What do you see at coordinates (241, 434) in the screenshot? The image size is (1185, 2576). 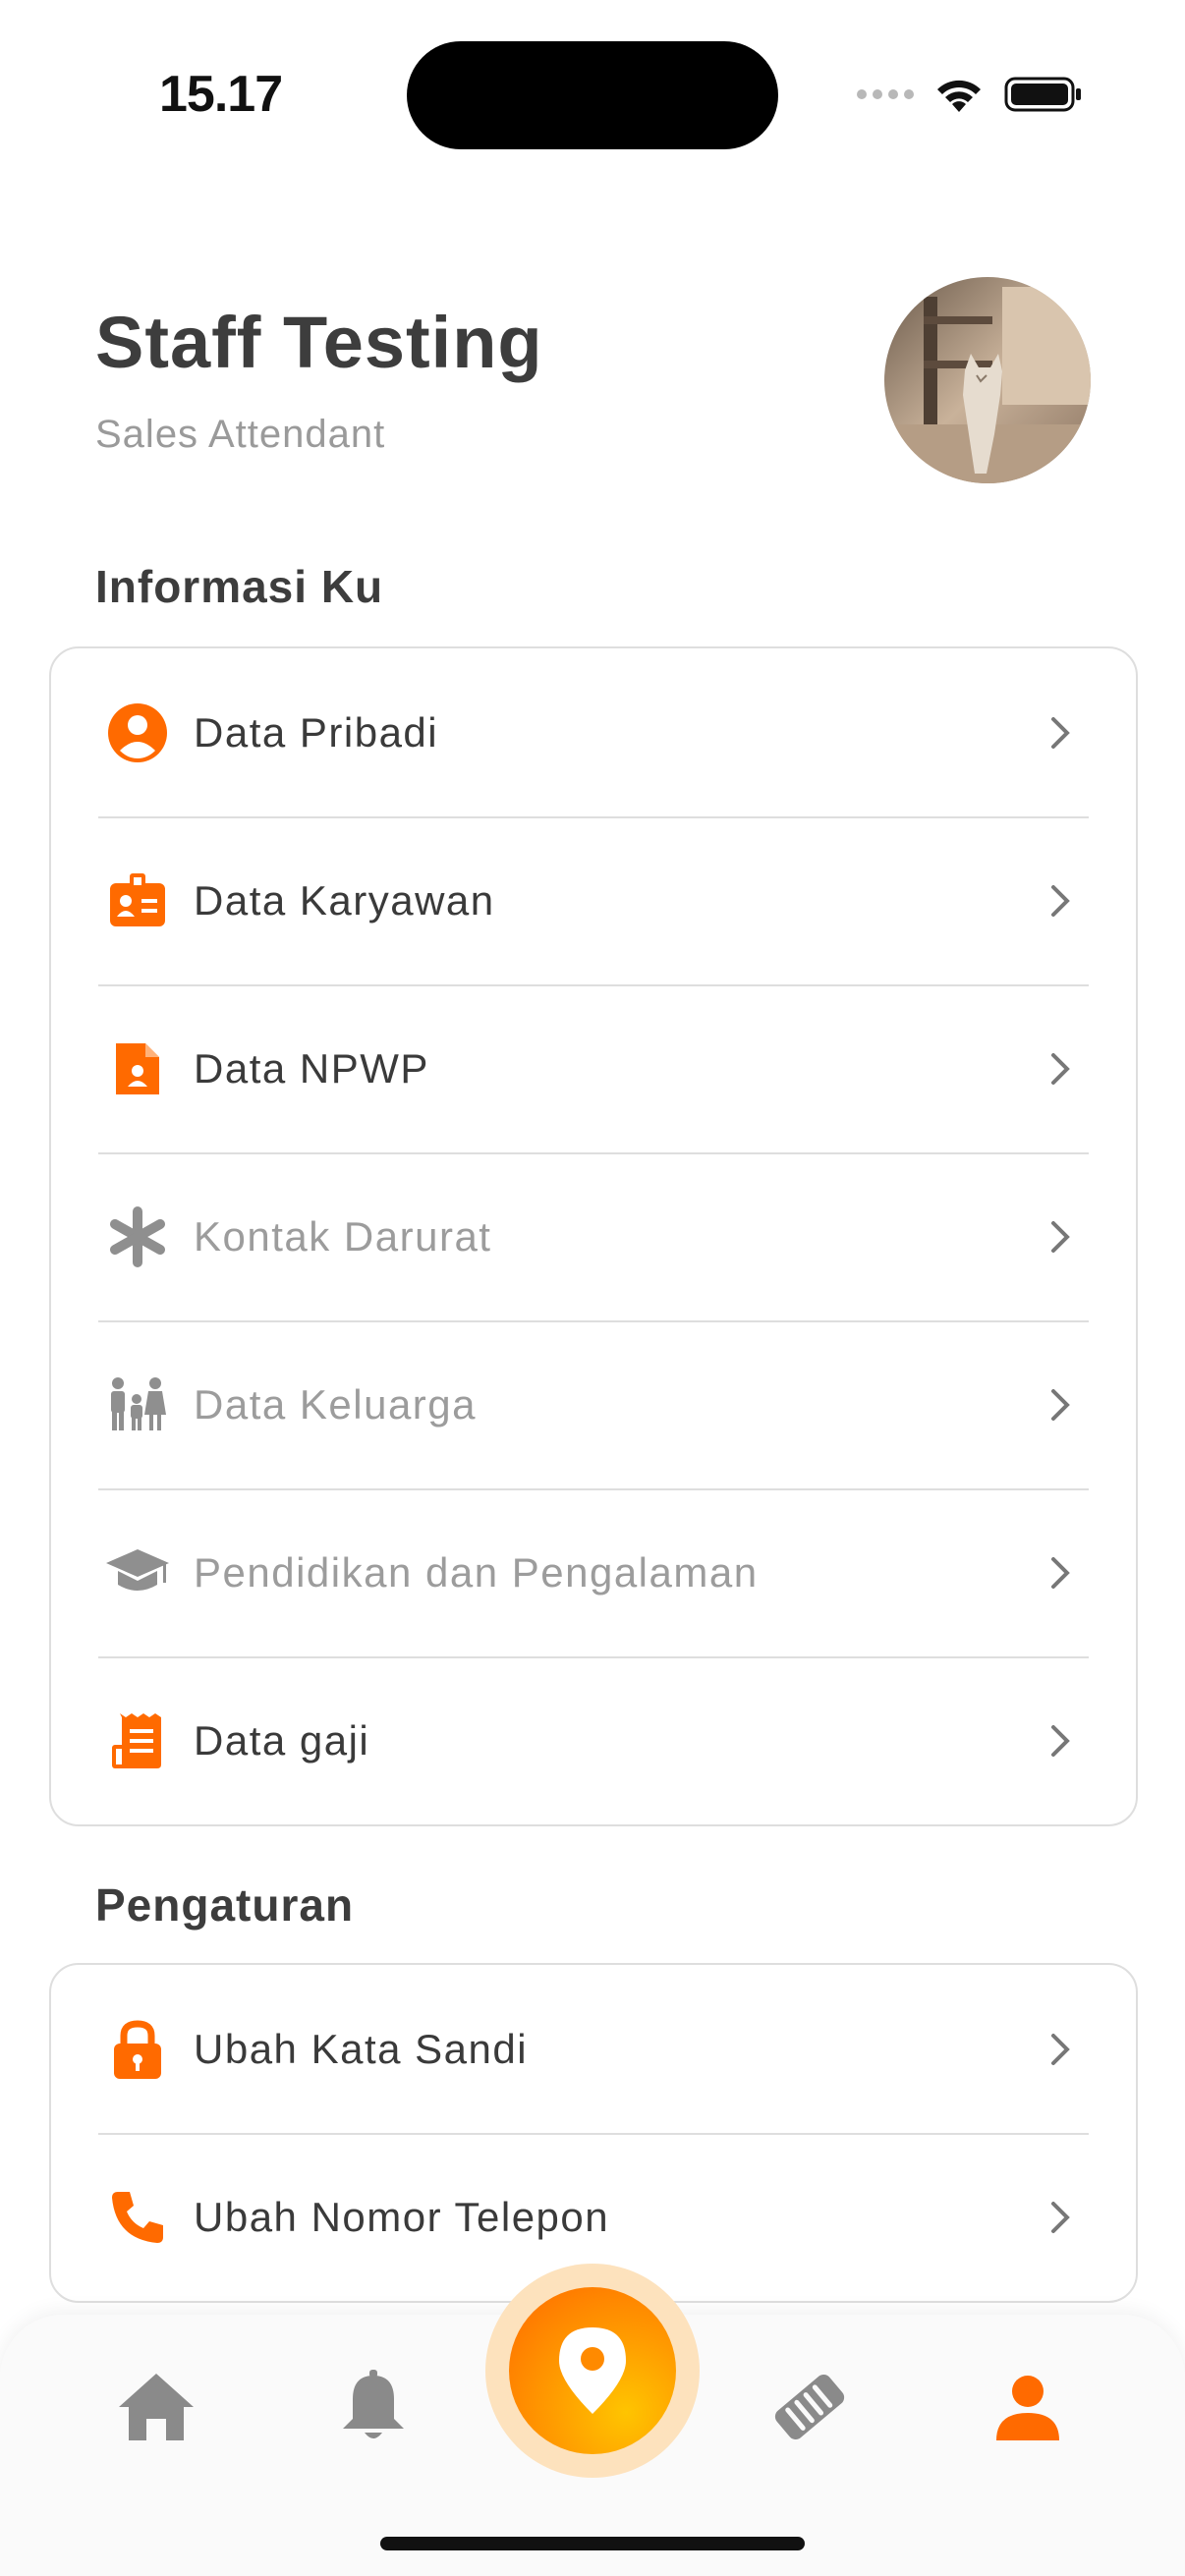 I see `profile-role: Sales Attendant` at bounding box center [241, 434].